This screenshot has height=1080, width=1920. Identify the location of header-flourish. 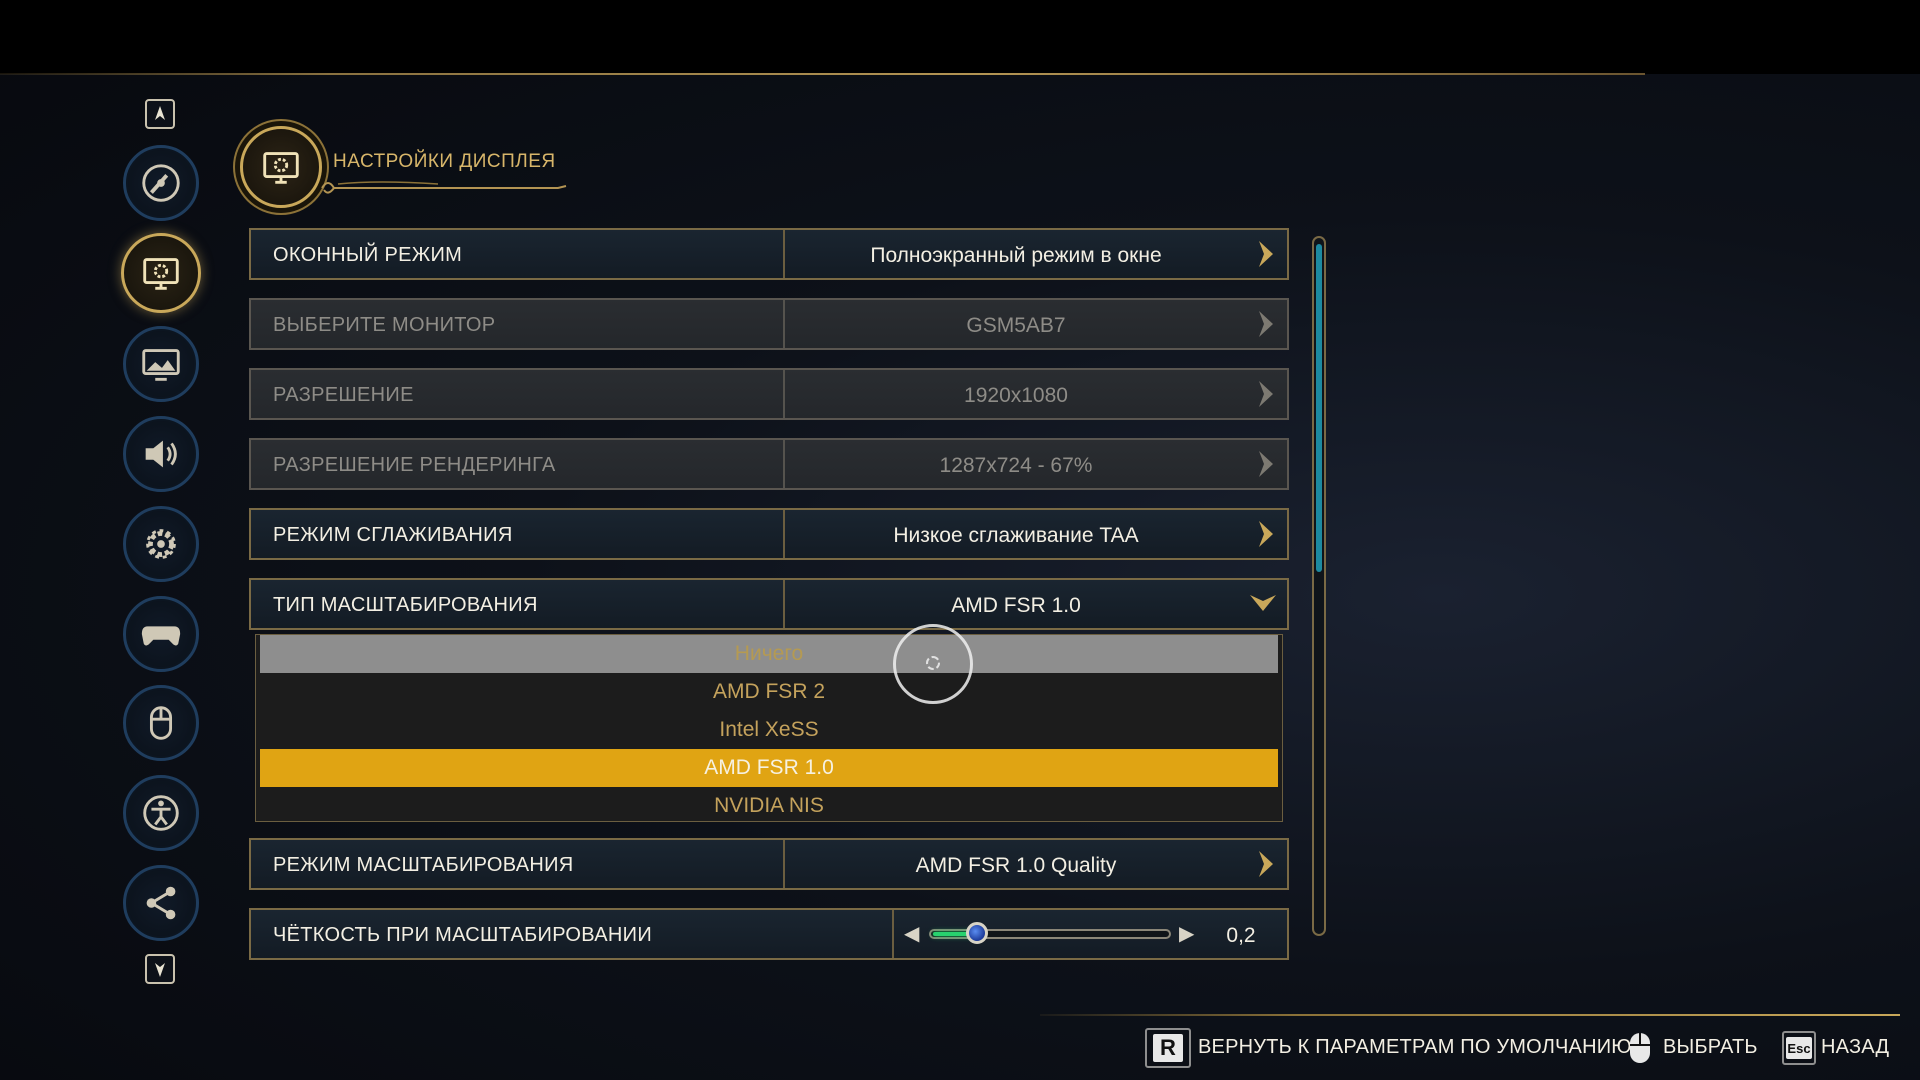
(444, 187).